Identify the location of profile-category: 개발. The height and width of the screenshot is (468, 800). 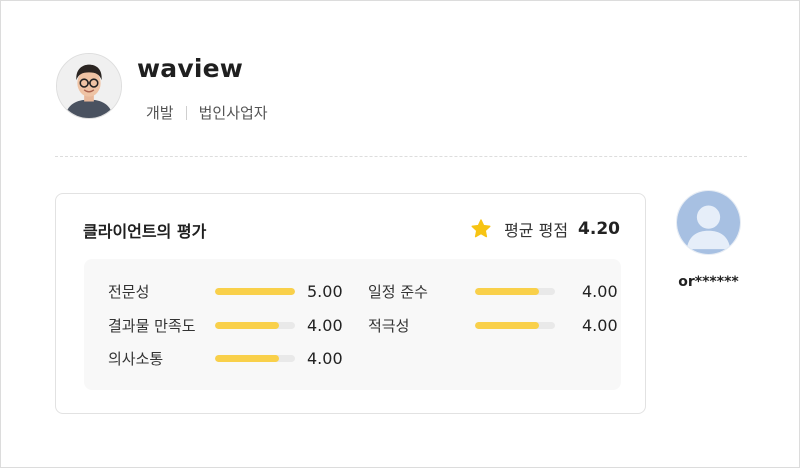
(160, 113).